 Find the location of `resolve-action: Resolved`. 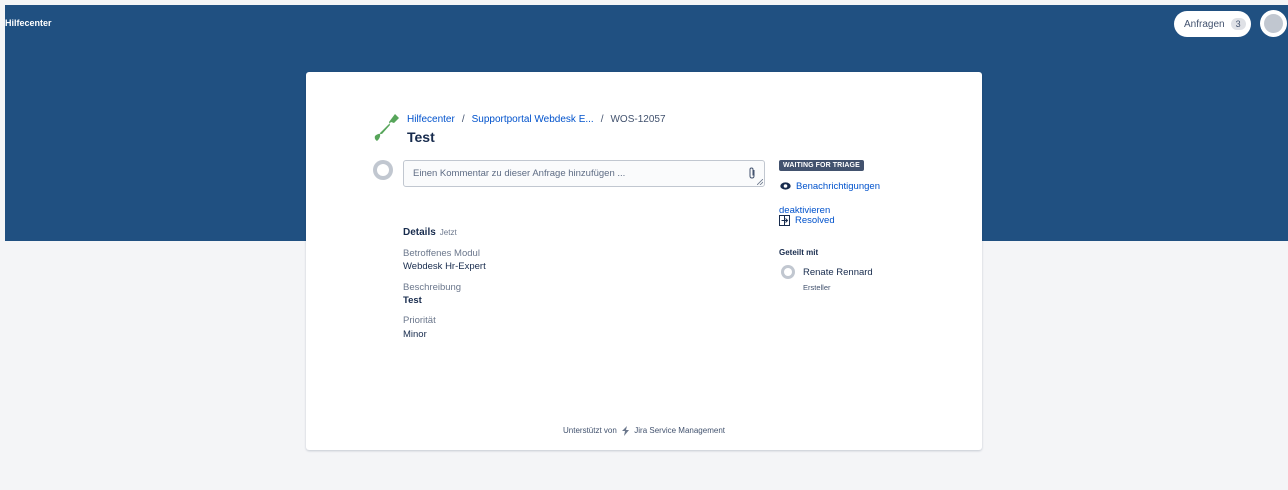

resolve-action: Resolved is located at coordinates (807, 220).